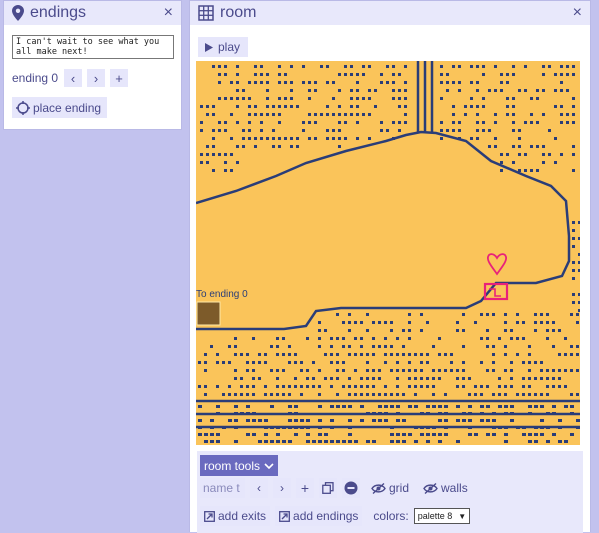 Image resolution: width=599 pixels, height=533 pixels. I want to click on next-room-button: ›, so click(282, 488).